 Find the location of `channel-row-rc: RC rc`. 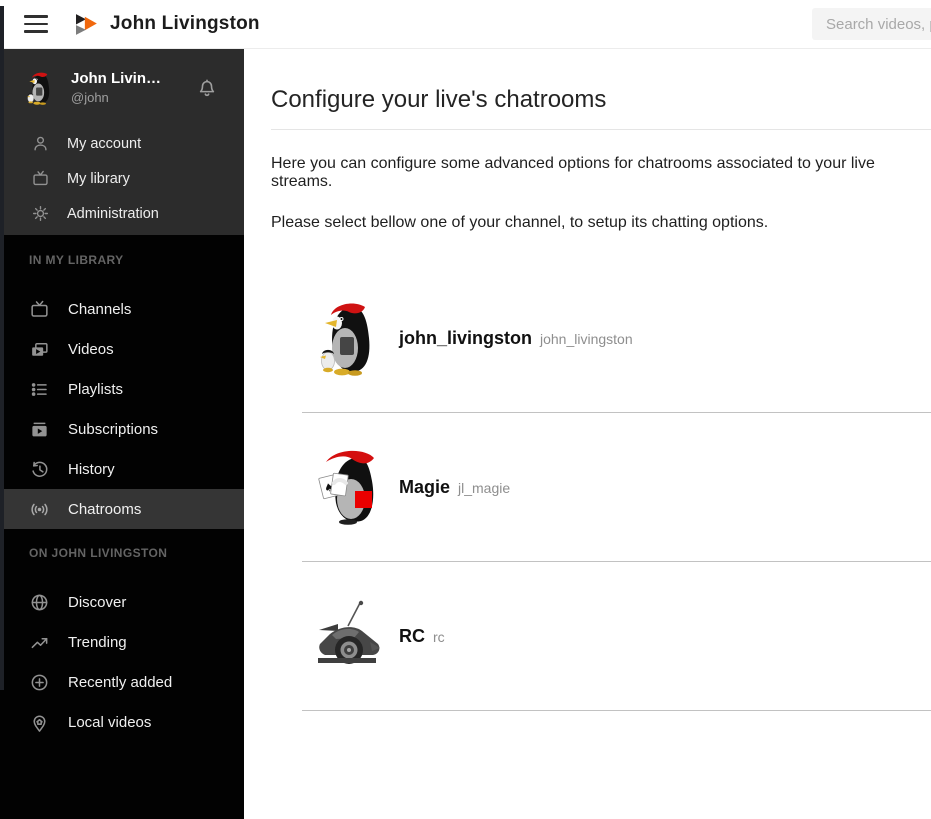

channel-row-rc: RC rc is located at coordinates (616, 636).